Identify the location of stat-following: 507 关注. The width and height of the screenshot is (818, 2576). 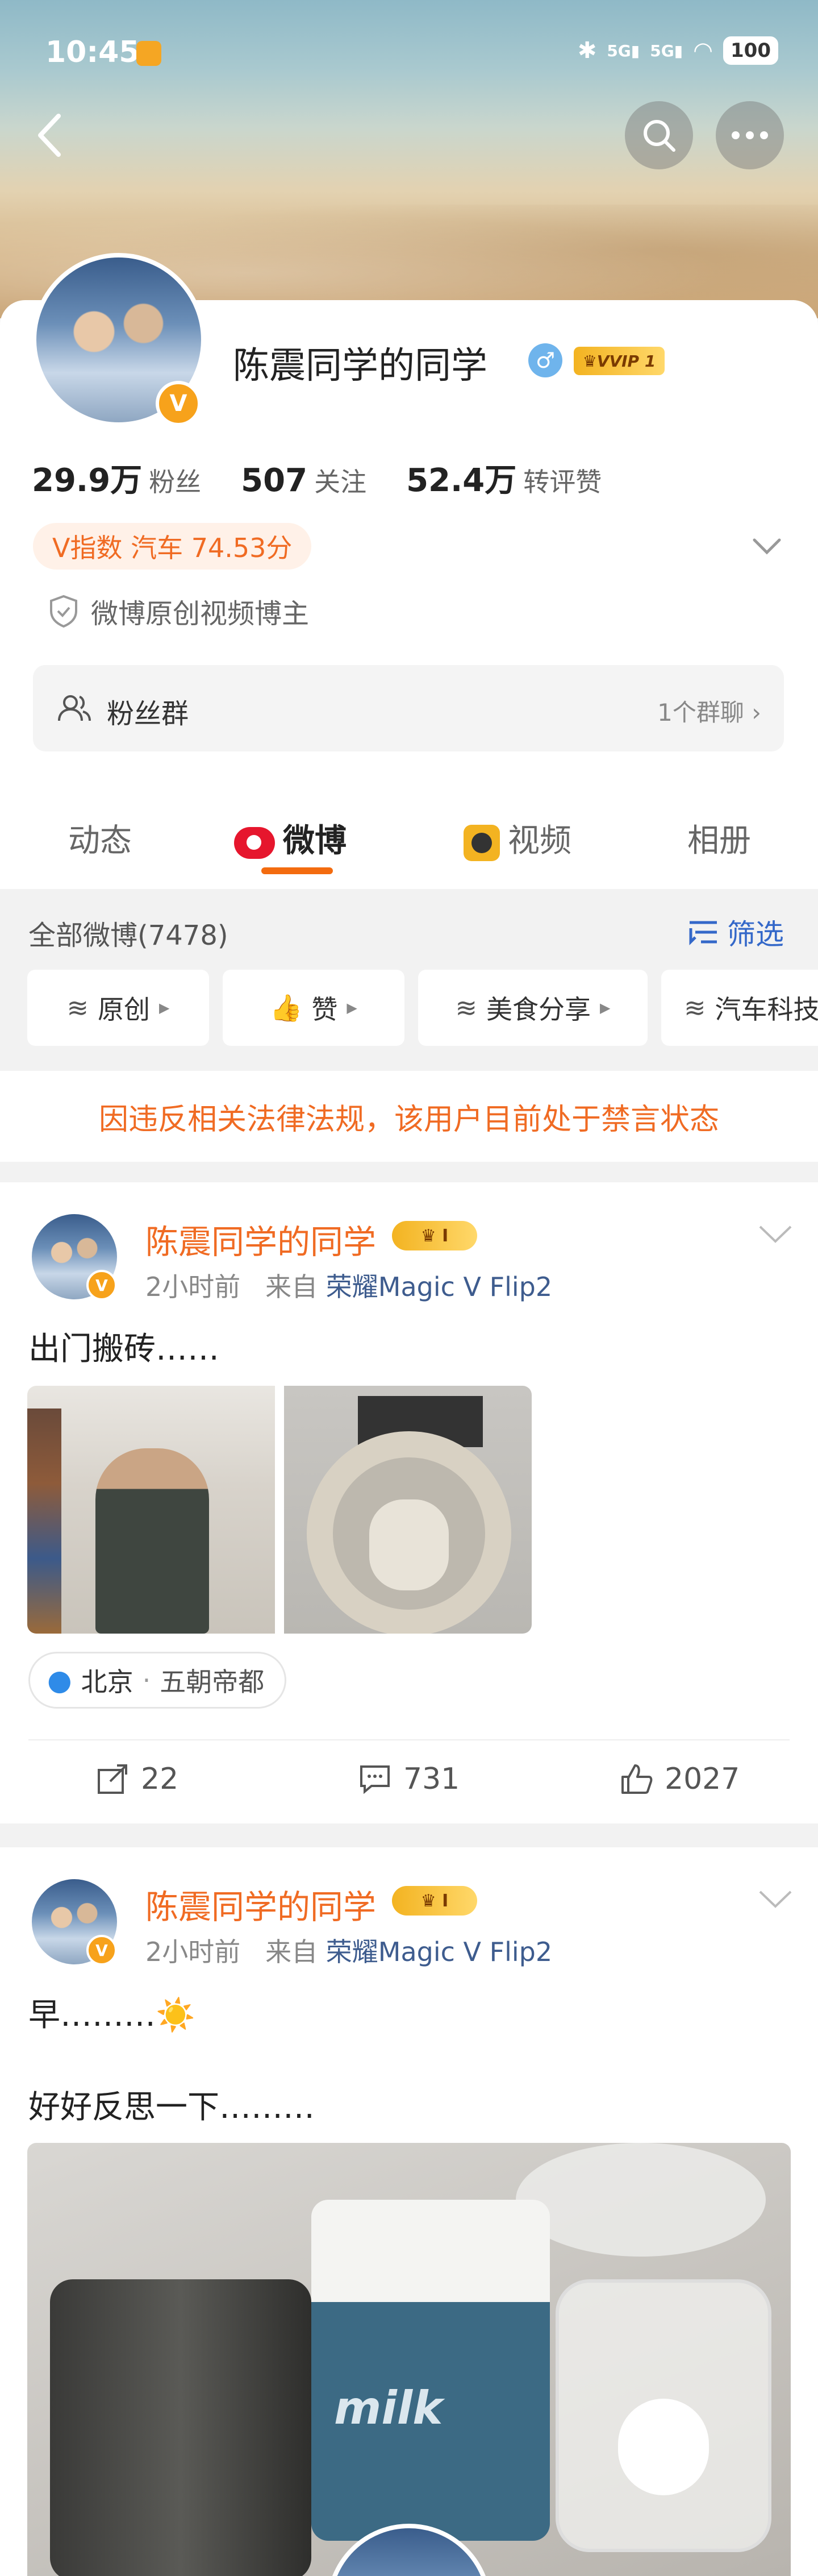
(303, 480).